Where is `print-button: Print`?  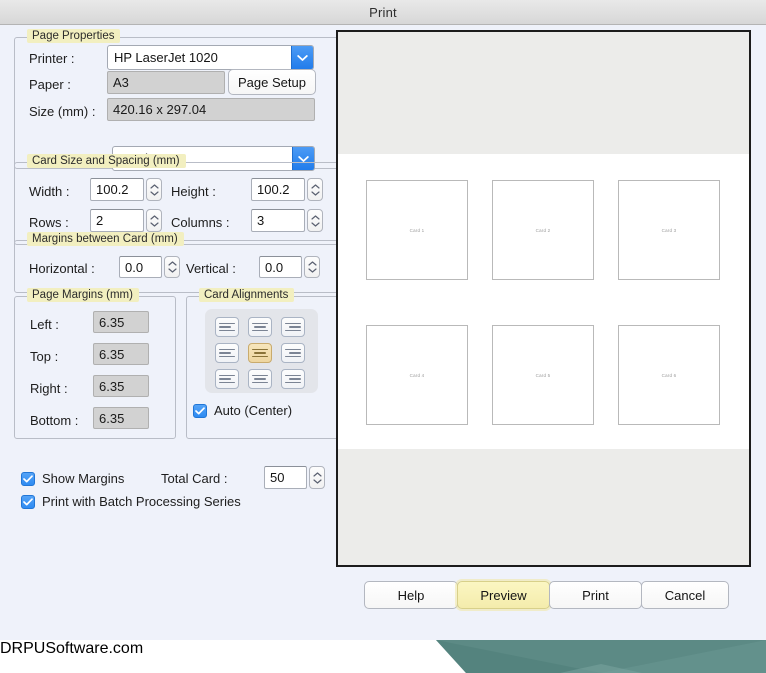 print-button: Print is located at coordinates (595, 595).